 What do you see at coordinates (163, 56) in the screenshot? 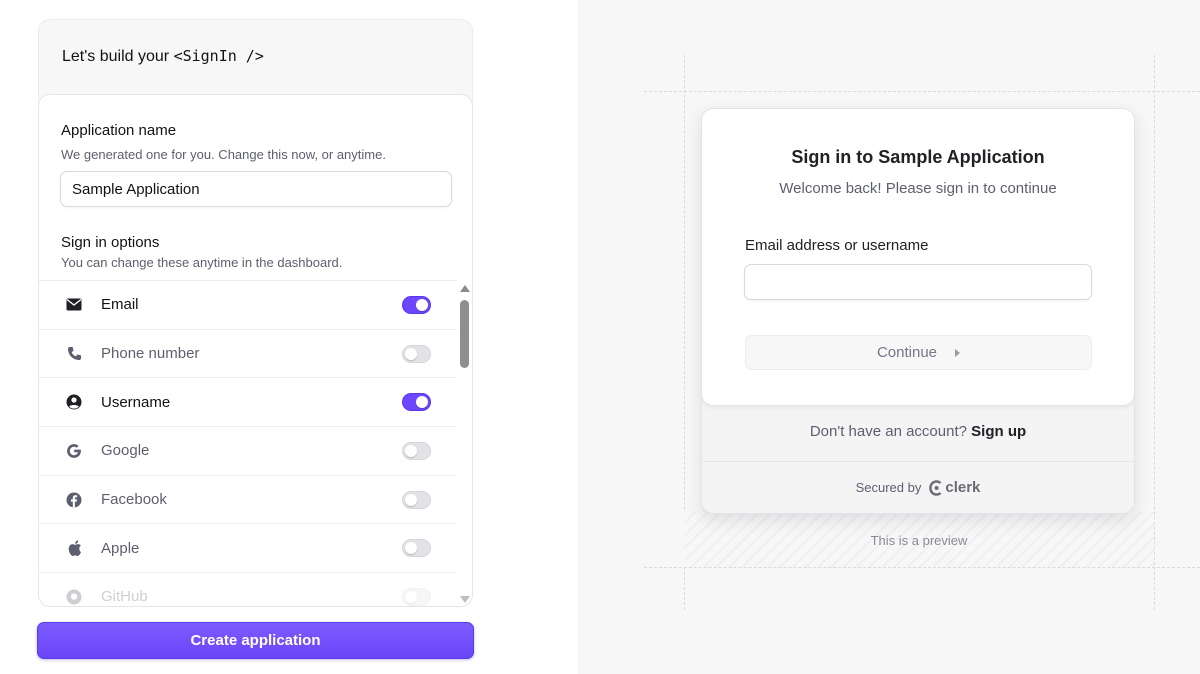
I see `config-title: Let's build your <SignIn />` at bounding box center [163, 56].